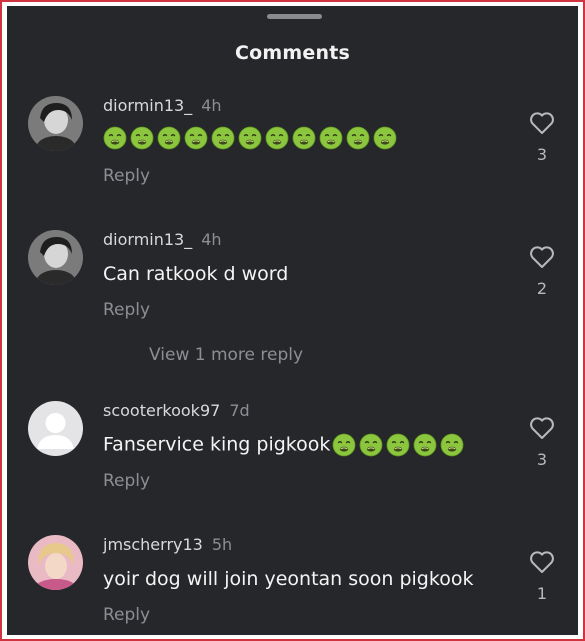 Image resolution: width=585 pixels, height=641 pixels. What do you see at coordinates (196, 274) in the screenshot?
I see `comment-text: Can ratkook d word` at bounding box center [196, 274].